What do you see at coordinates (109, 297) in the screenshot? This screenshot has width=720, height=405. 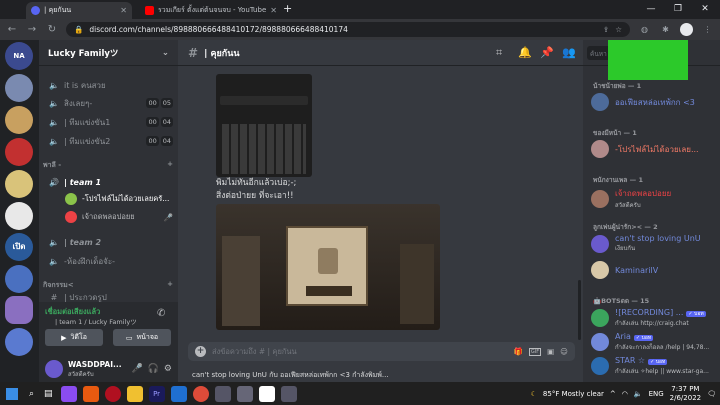 I see `text-channel: # | ประกวดรูป` at bounding box center [109, 297].